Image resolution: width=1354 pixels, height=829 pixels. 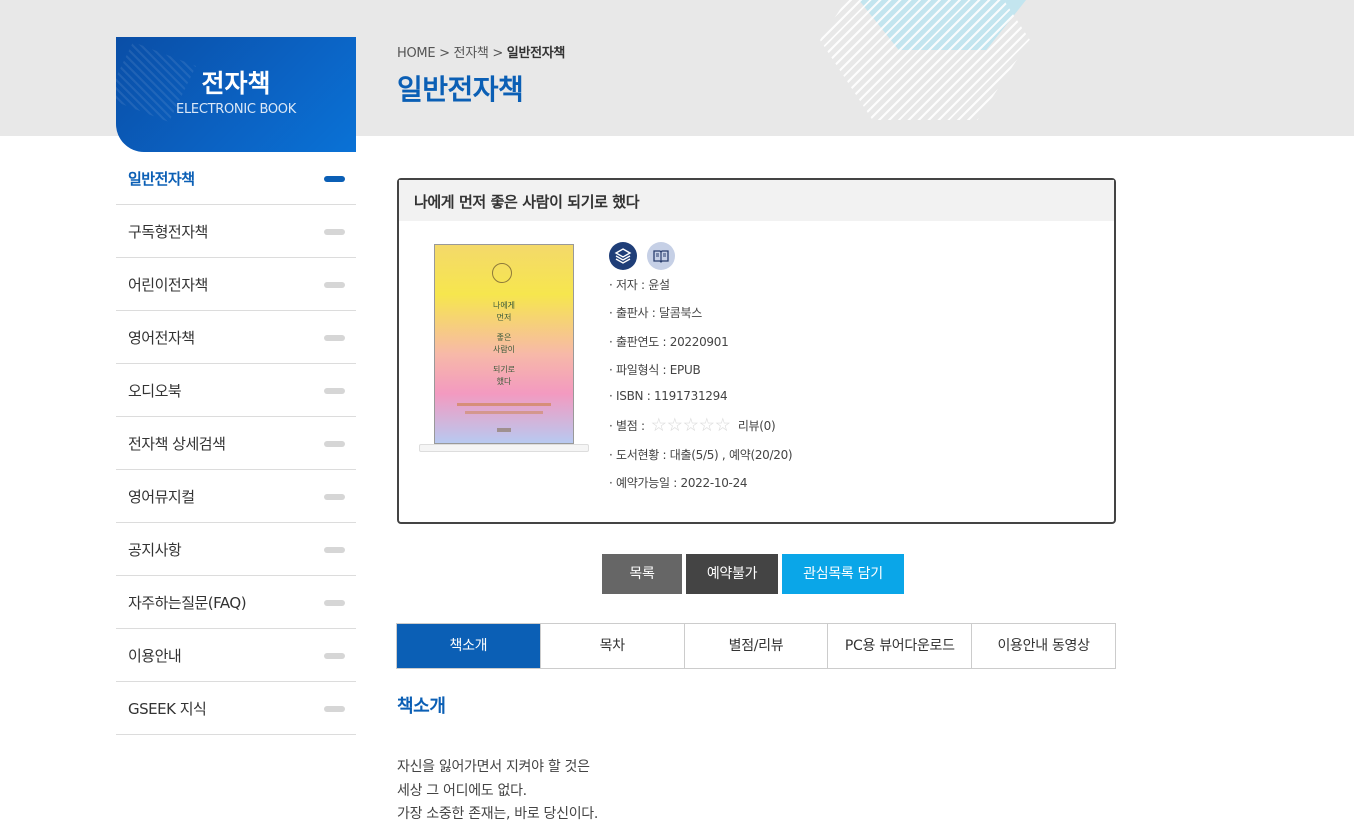 What do you see at coordinates (236, 708) in the screenshot?
I see `sidebar-item-gseek: GSEEK 지식` at bounding box center [236, 708].